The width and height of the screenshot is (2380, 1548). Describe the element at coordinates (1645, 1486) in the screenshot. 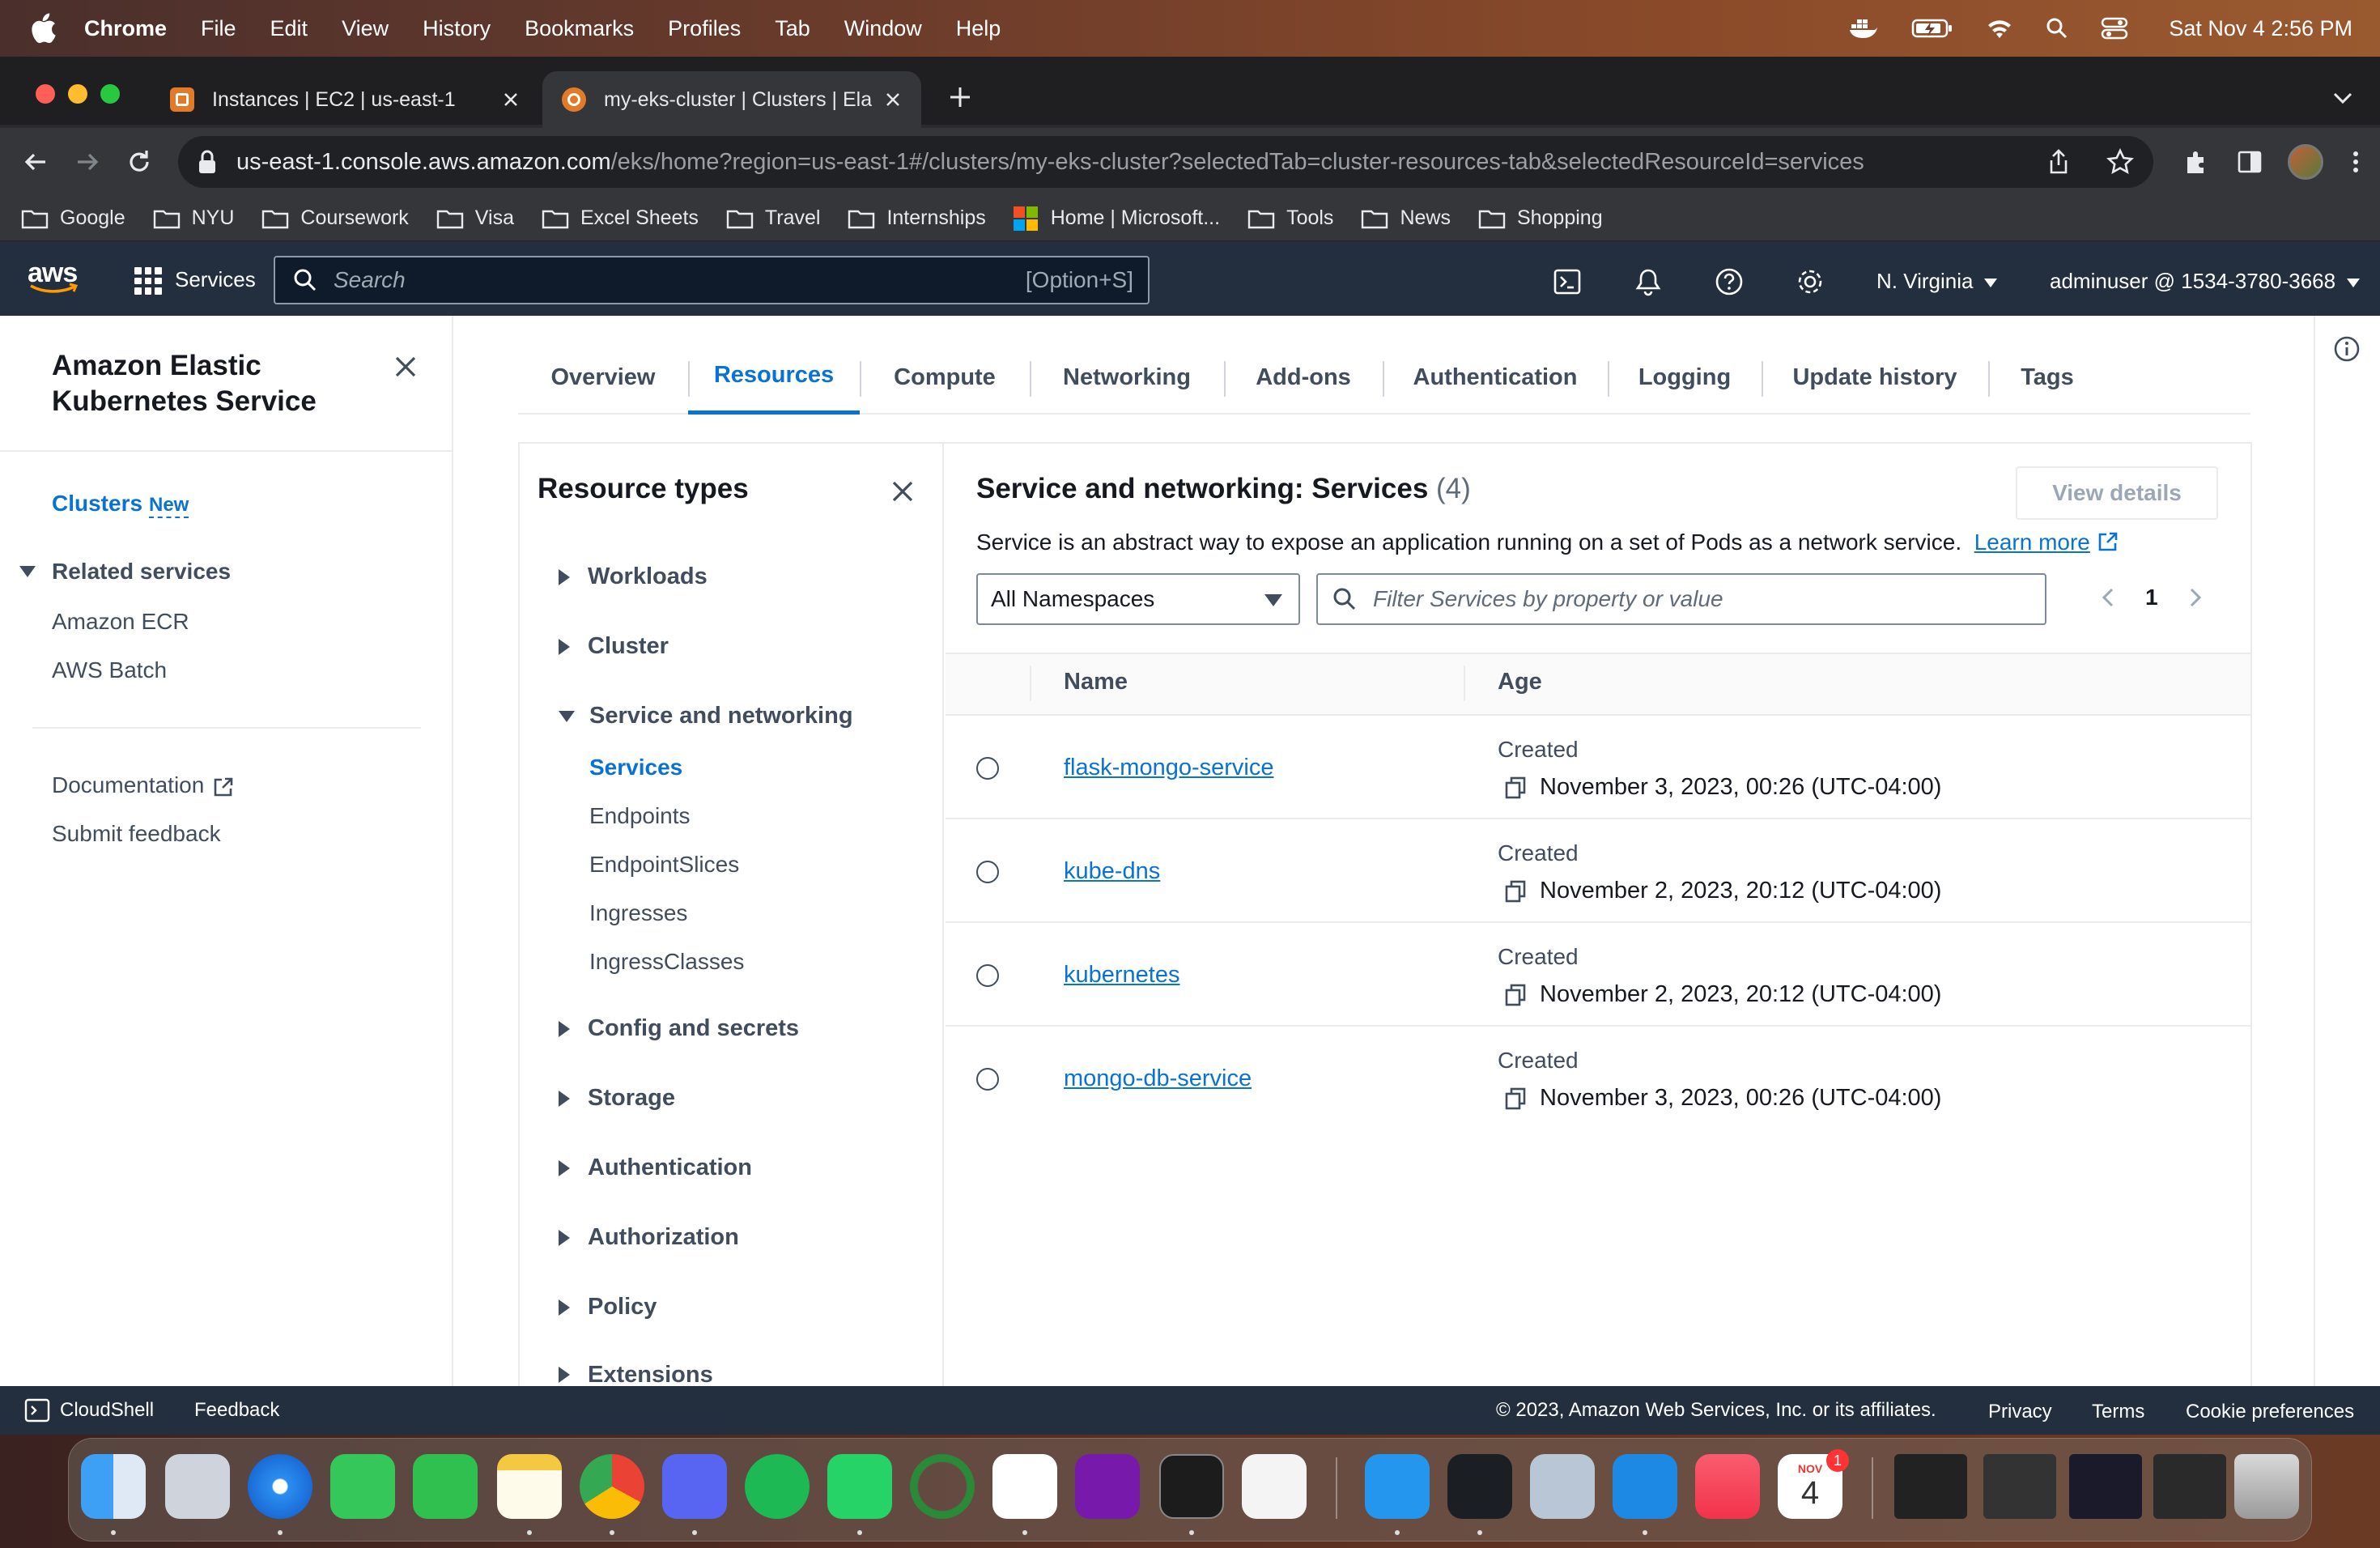

I see `vscode-icon` at that location.